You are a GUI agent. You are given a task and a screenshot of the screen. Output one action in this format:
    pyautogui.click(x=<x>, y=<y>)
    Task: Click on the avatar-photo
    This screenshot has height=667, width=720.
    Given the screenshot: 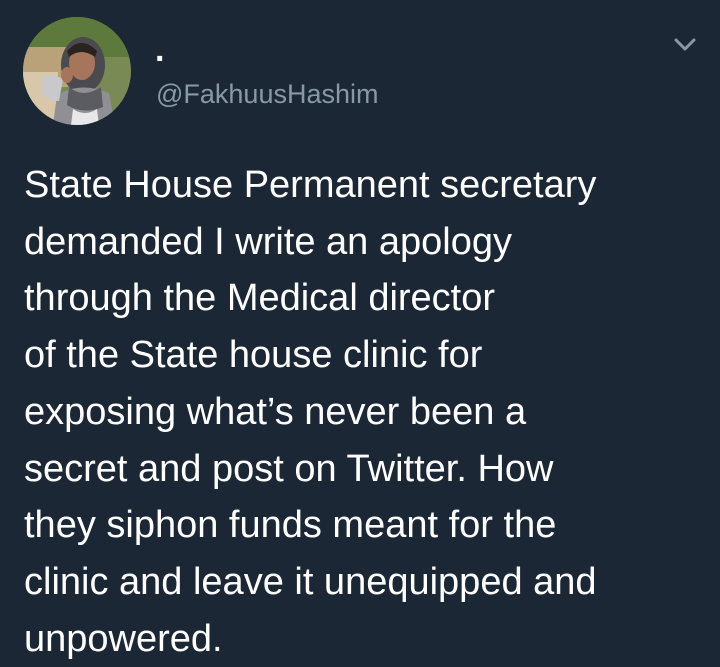 What is the action you would take?
    pyautogui.click(x=77, y=71)
    